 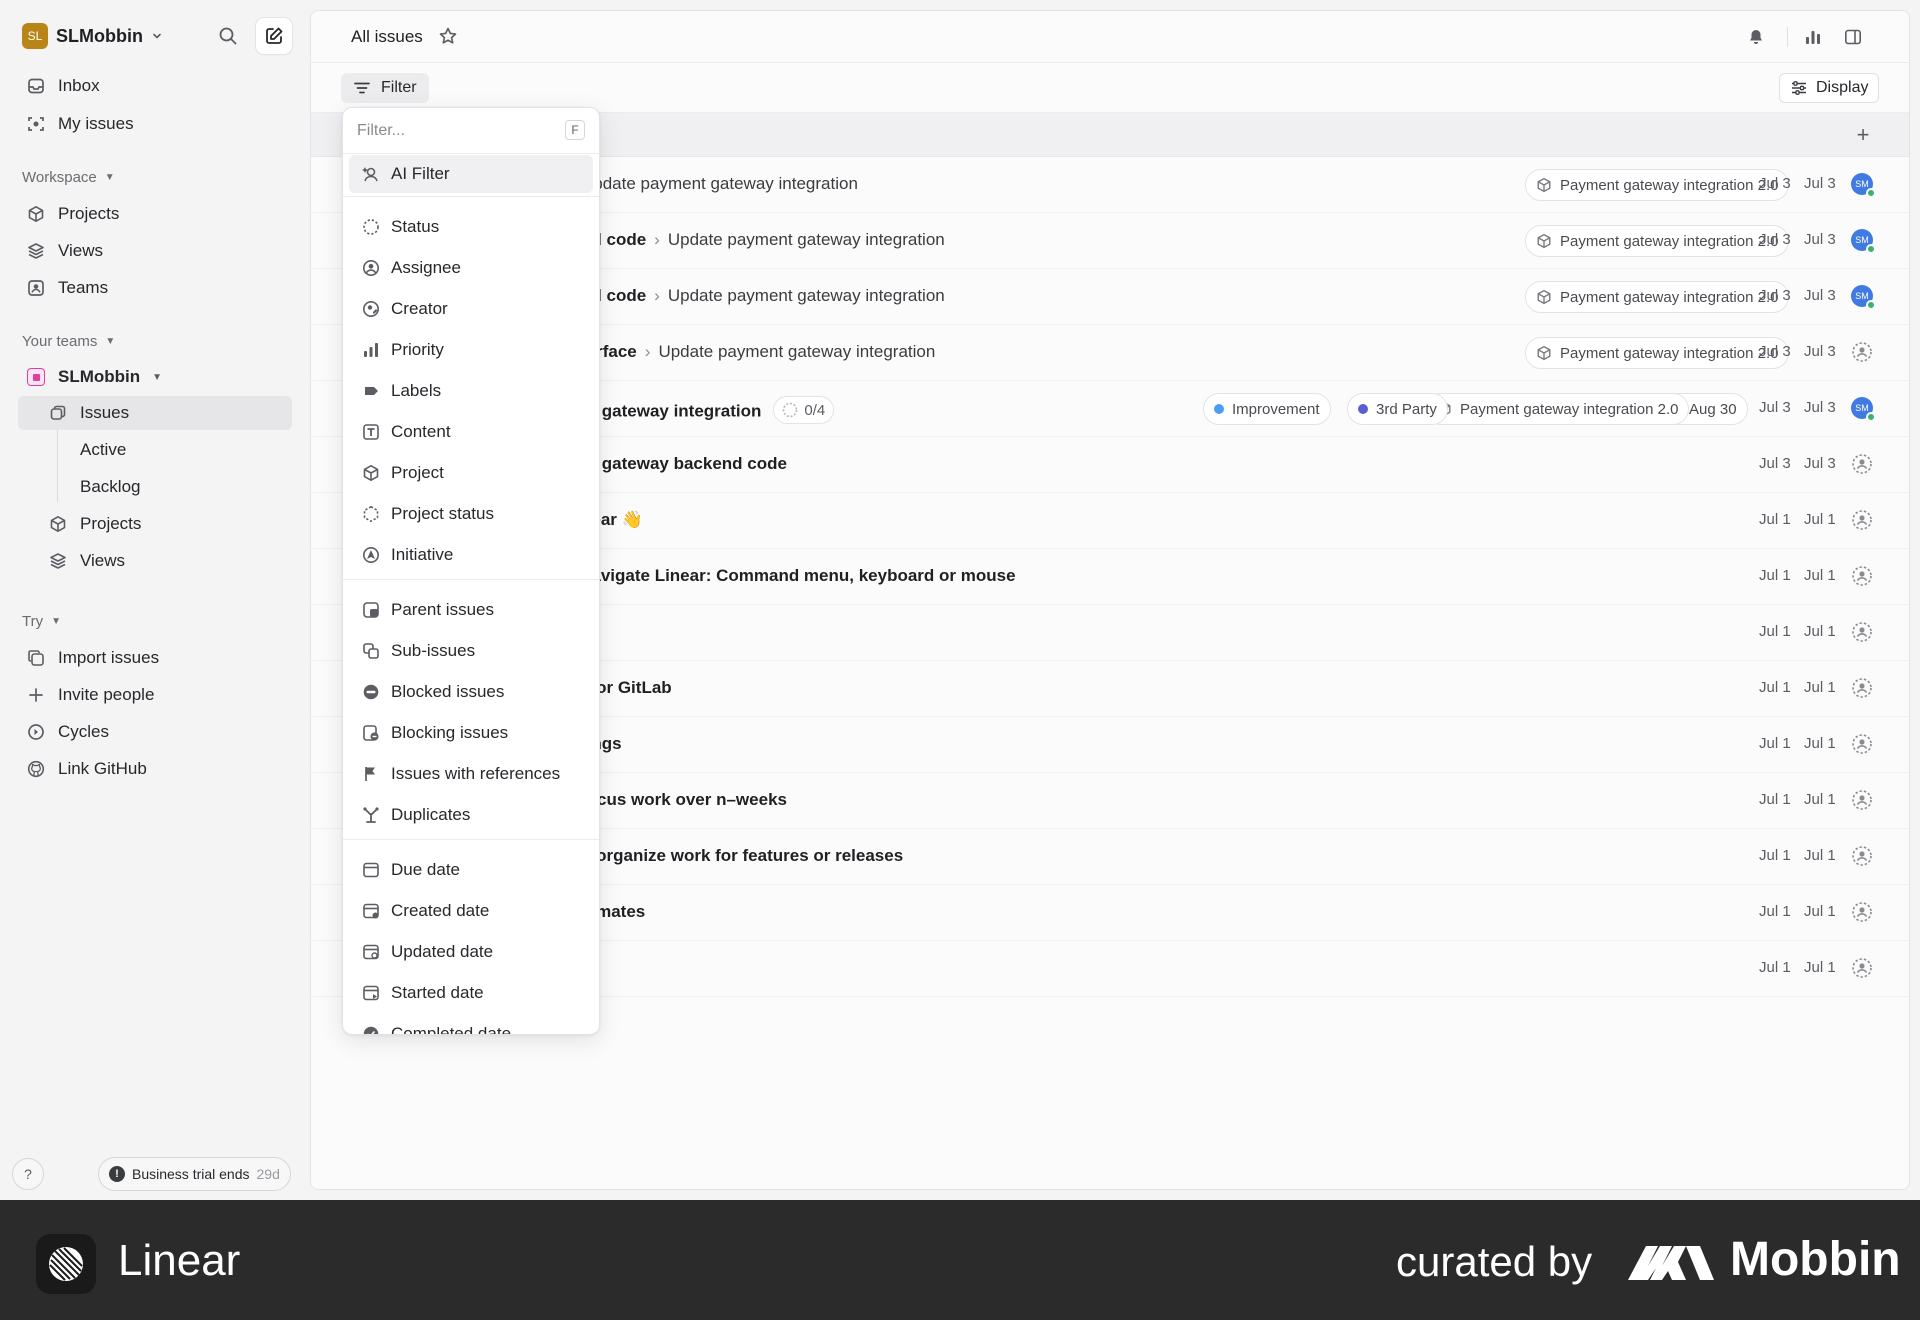 What do you see at coordinates (155, 561) in the screenshot?
I see `sidebar-item-team-views: Views` at bounding box center [155, 561].